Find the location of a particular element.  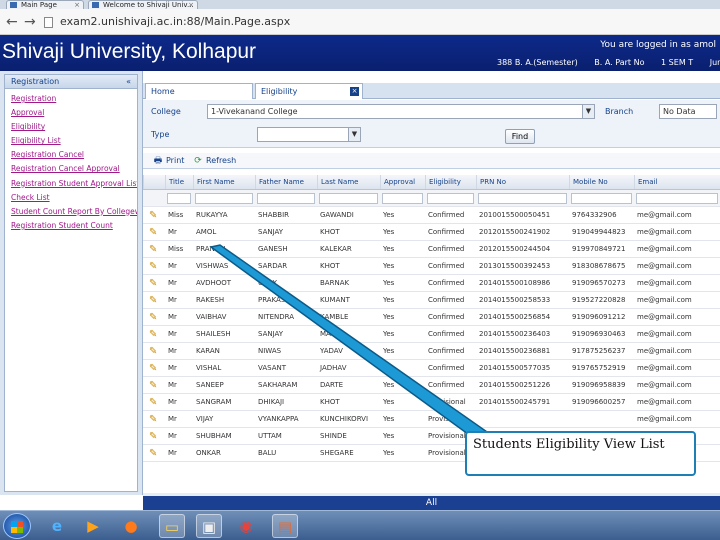

column-header-first-name: First Name is located at coordinates (224, 182).